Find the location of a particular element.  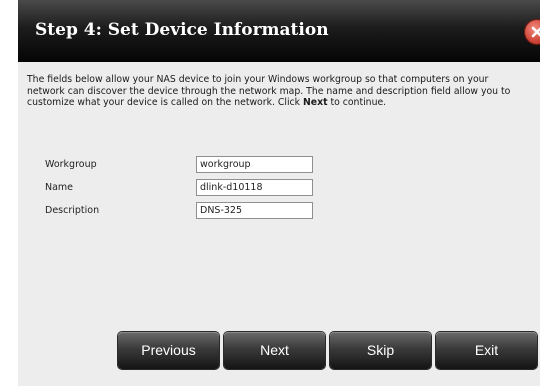

workgroup-label: Workgroup is located at coordinates (71, 164).